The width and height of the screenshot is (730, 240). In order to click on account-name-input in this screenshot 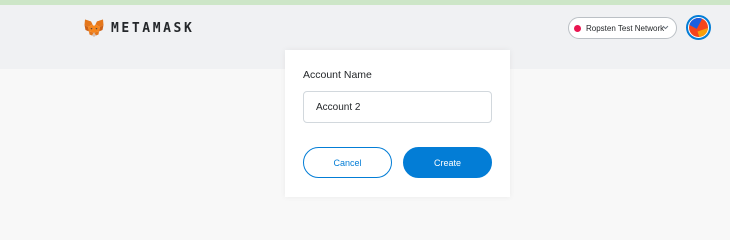, I will do `click(397, 107)`.